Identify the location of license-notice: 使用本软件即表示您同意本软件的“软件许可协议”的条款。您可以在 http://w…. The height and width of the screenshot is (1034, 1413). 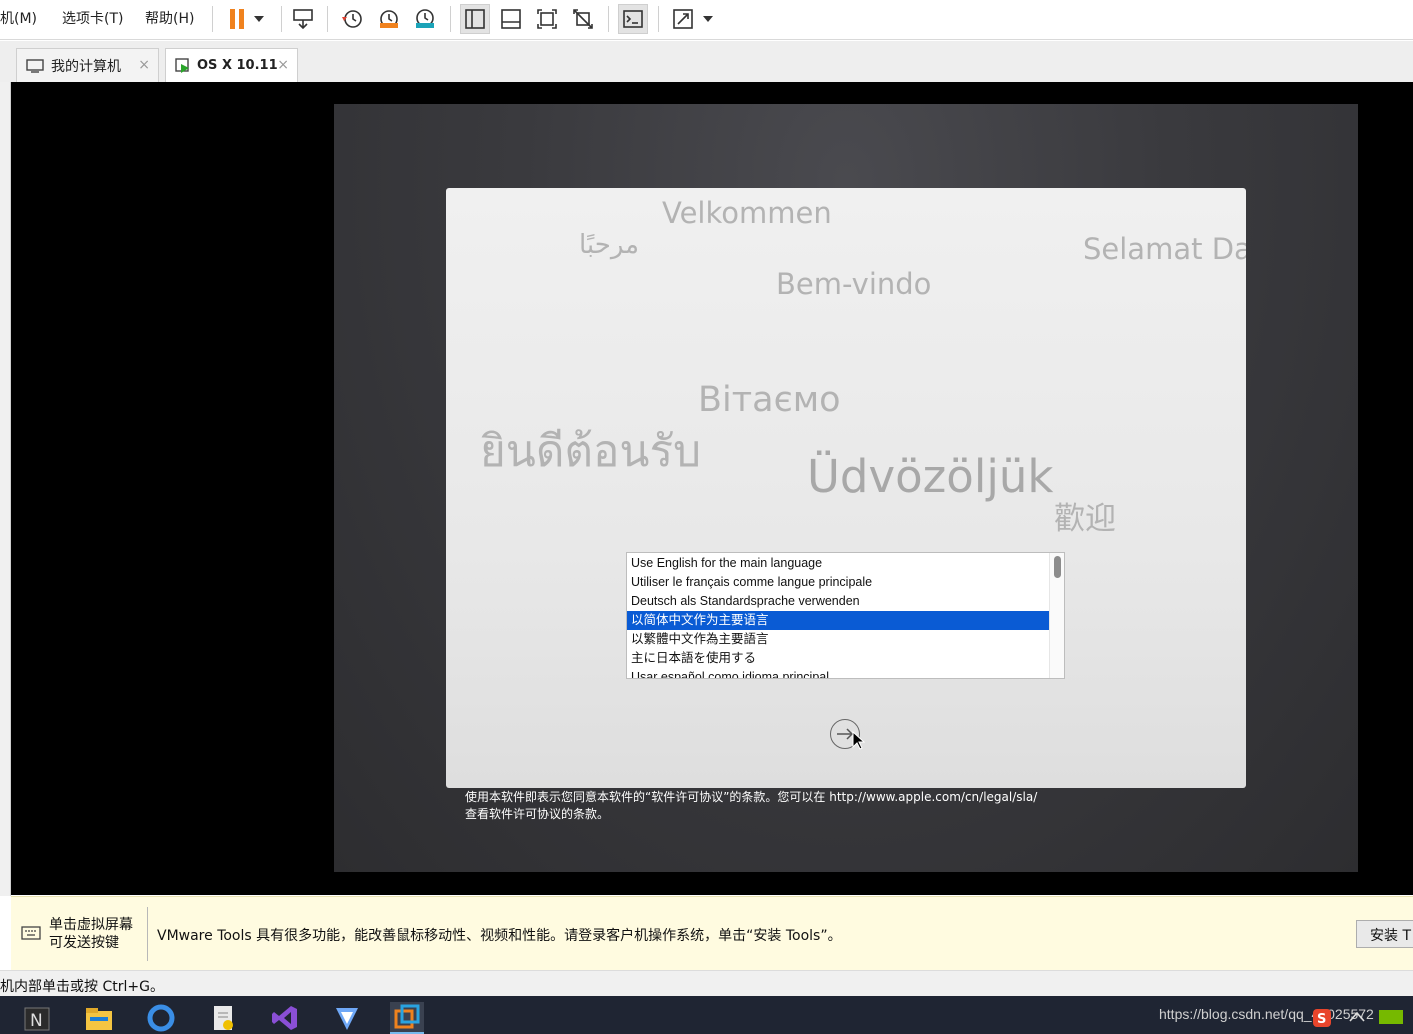
(815, 806).